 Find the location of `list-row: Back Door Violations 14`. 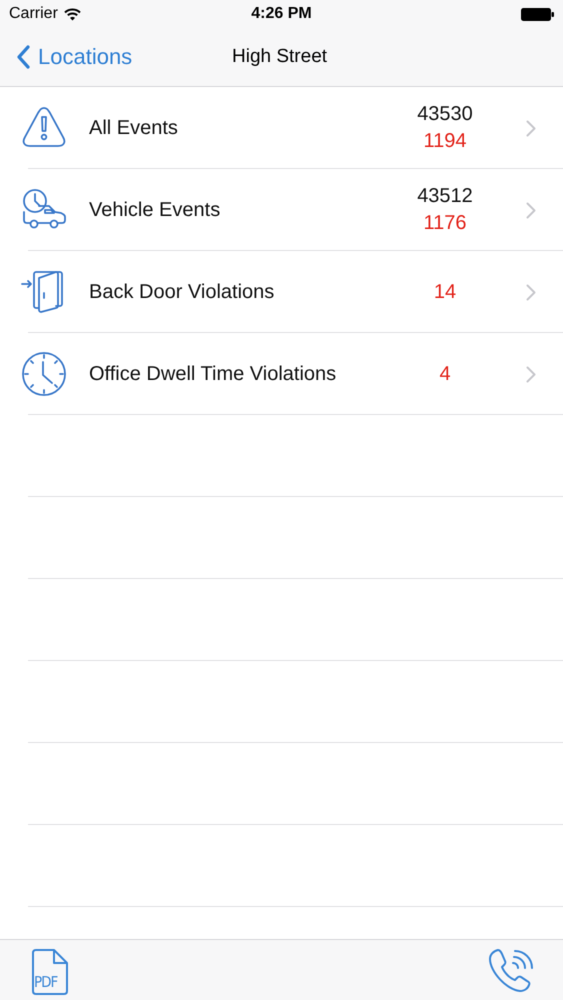

list-row: Back Door Violations 14 is located at coordinates (281, 292).